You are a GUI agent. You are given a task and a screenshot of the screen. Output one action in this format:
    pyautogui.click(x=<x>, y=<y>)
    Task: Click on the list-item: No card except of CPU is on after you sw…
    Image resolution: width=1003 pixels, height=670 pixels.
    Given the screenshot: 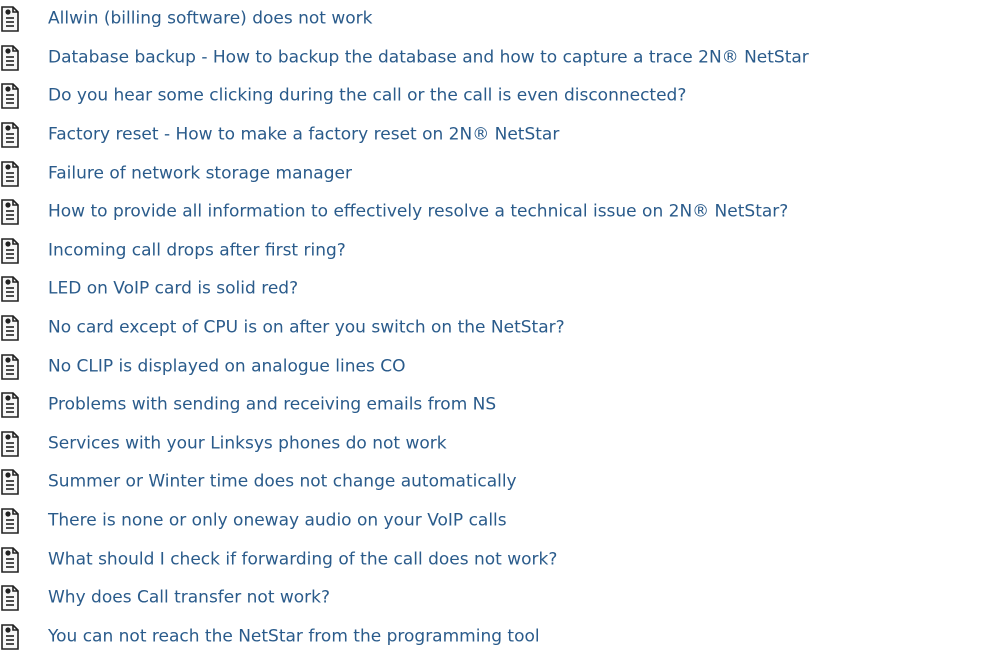 What is the action you would take?
    pyautogui.click(x=501, y=328)
    